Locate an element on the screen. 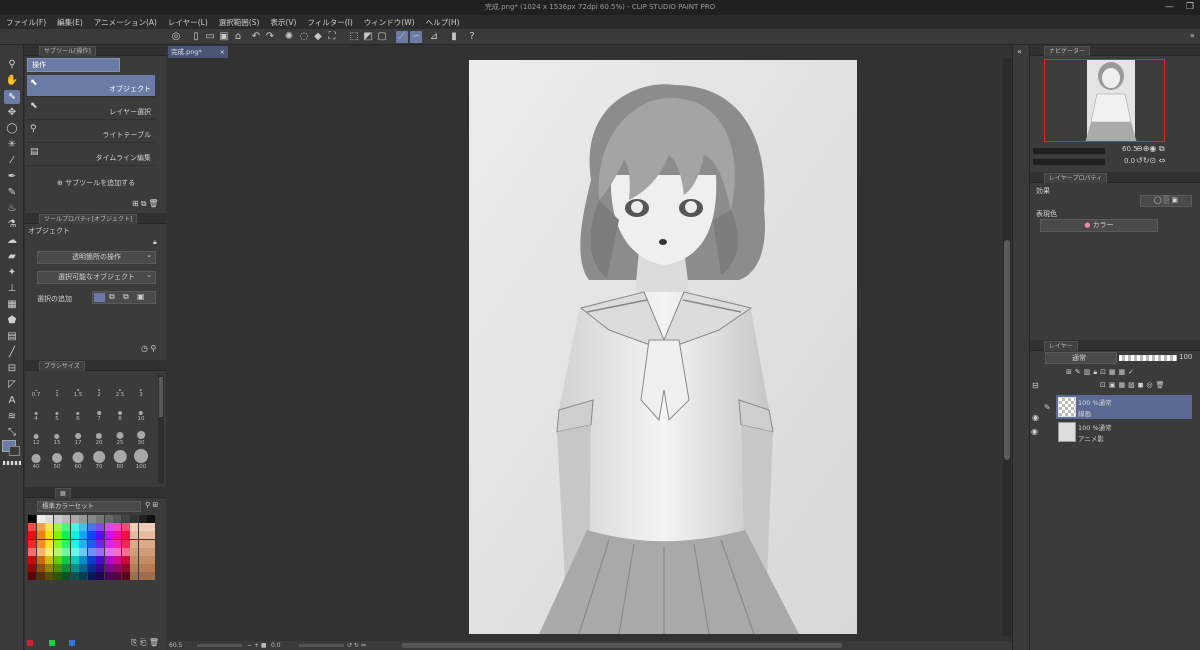 Image resolution: width=1200 pixels, height=650 pixels. print-icon: ⌂ is located at coordinates (238, 37).